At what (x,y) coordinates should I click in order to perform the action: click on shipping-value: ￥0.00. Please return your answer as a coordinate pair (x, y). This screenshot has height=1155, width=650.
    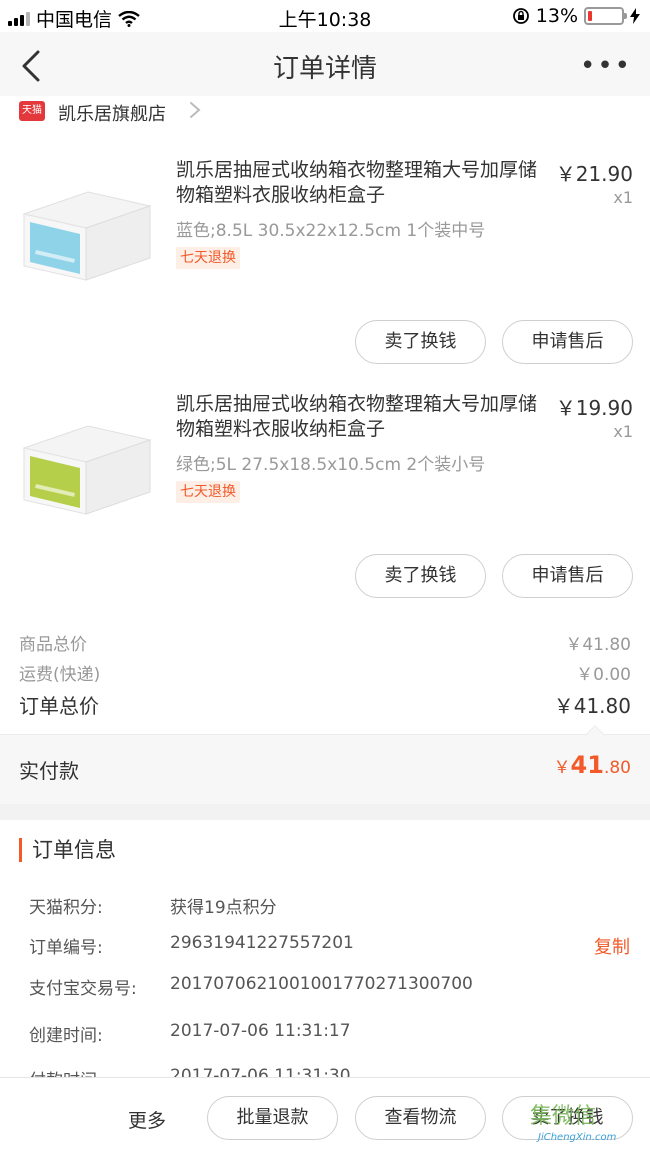
    Looking at the image, I should click on (603, 675).